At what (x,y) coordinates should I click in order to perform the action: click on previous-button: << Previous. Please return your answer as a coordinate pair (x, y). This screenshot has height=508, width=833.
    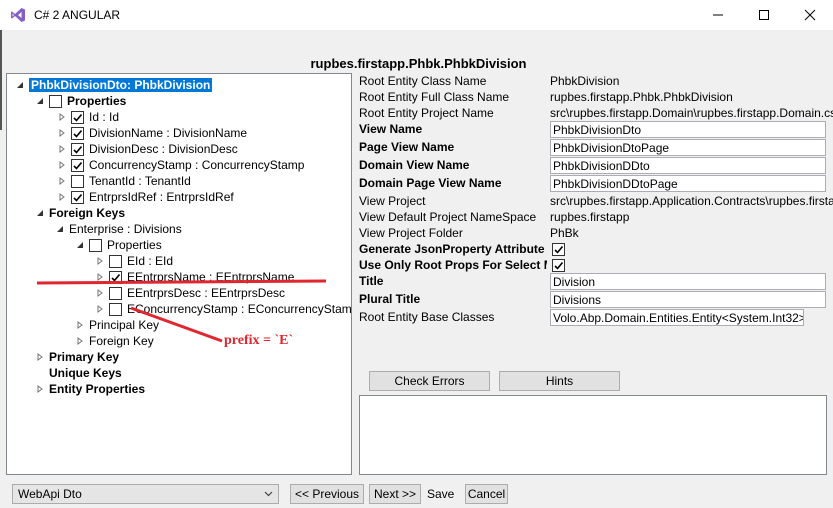
    Looking at the image, I should click on (327, 494).